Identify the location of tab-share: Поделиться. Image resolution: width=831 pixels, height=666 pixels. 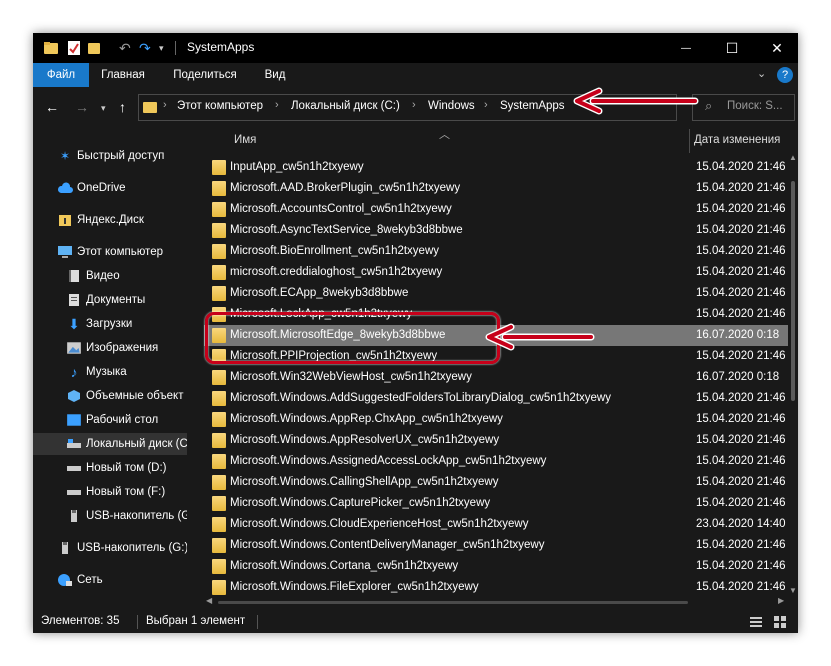
(205, 75).